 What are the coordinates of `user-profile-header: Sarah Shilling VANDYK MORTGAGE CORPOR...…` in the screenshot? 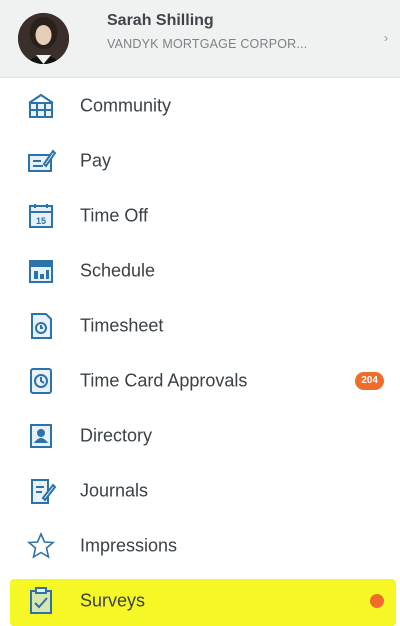 It's located at (200, 39).